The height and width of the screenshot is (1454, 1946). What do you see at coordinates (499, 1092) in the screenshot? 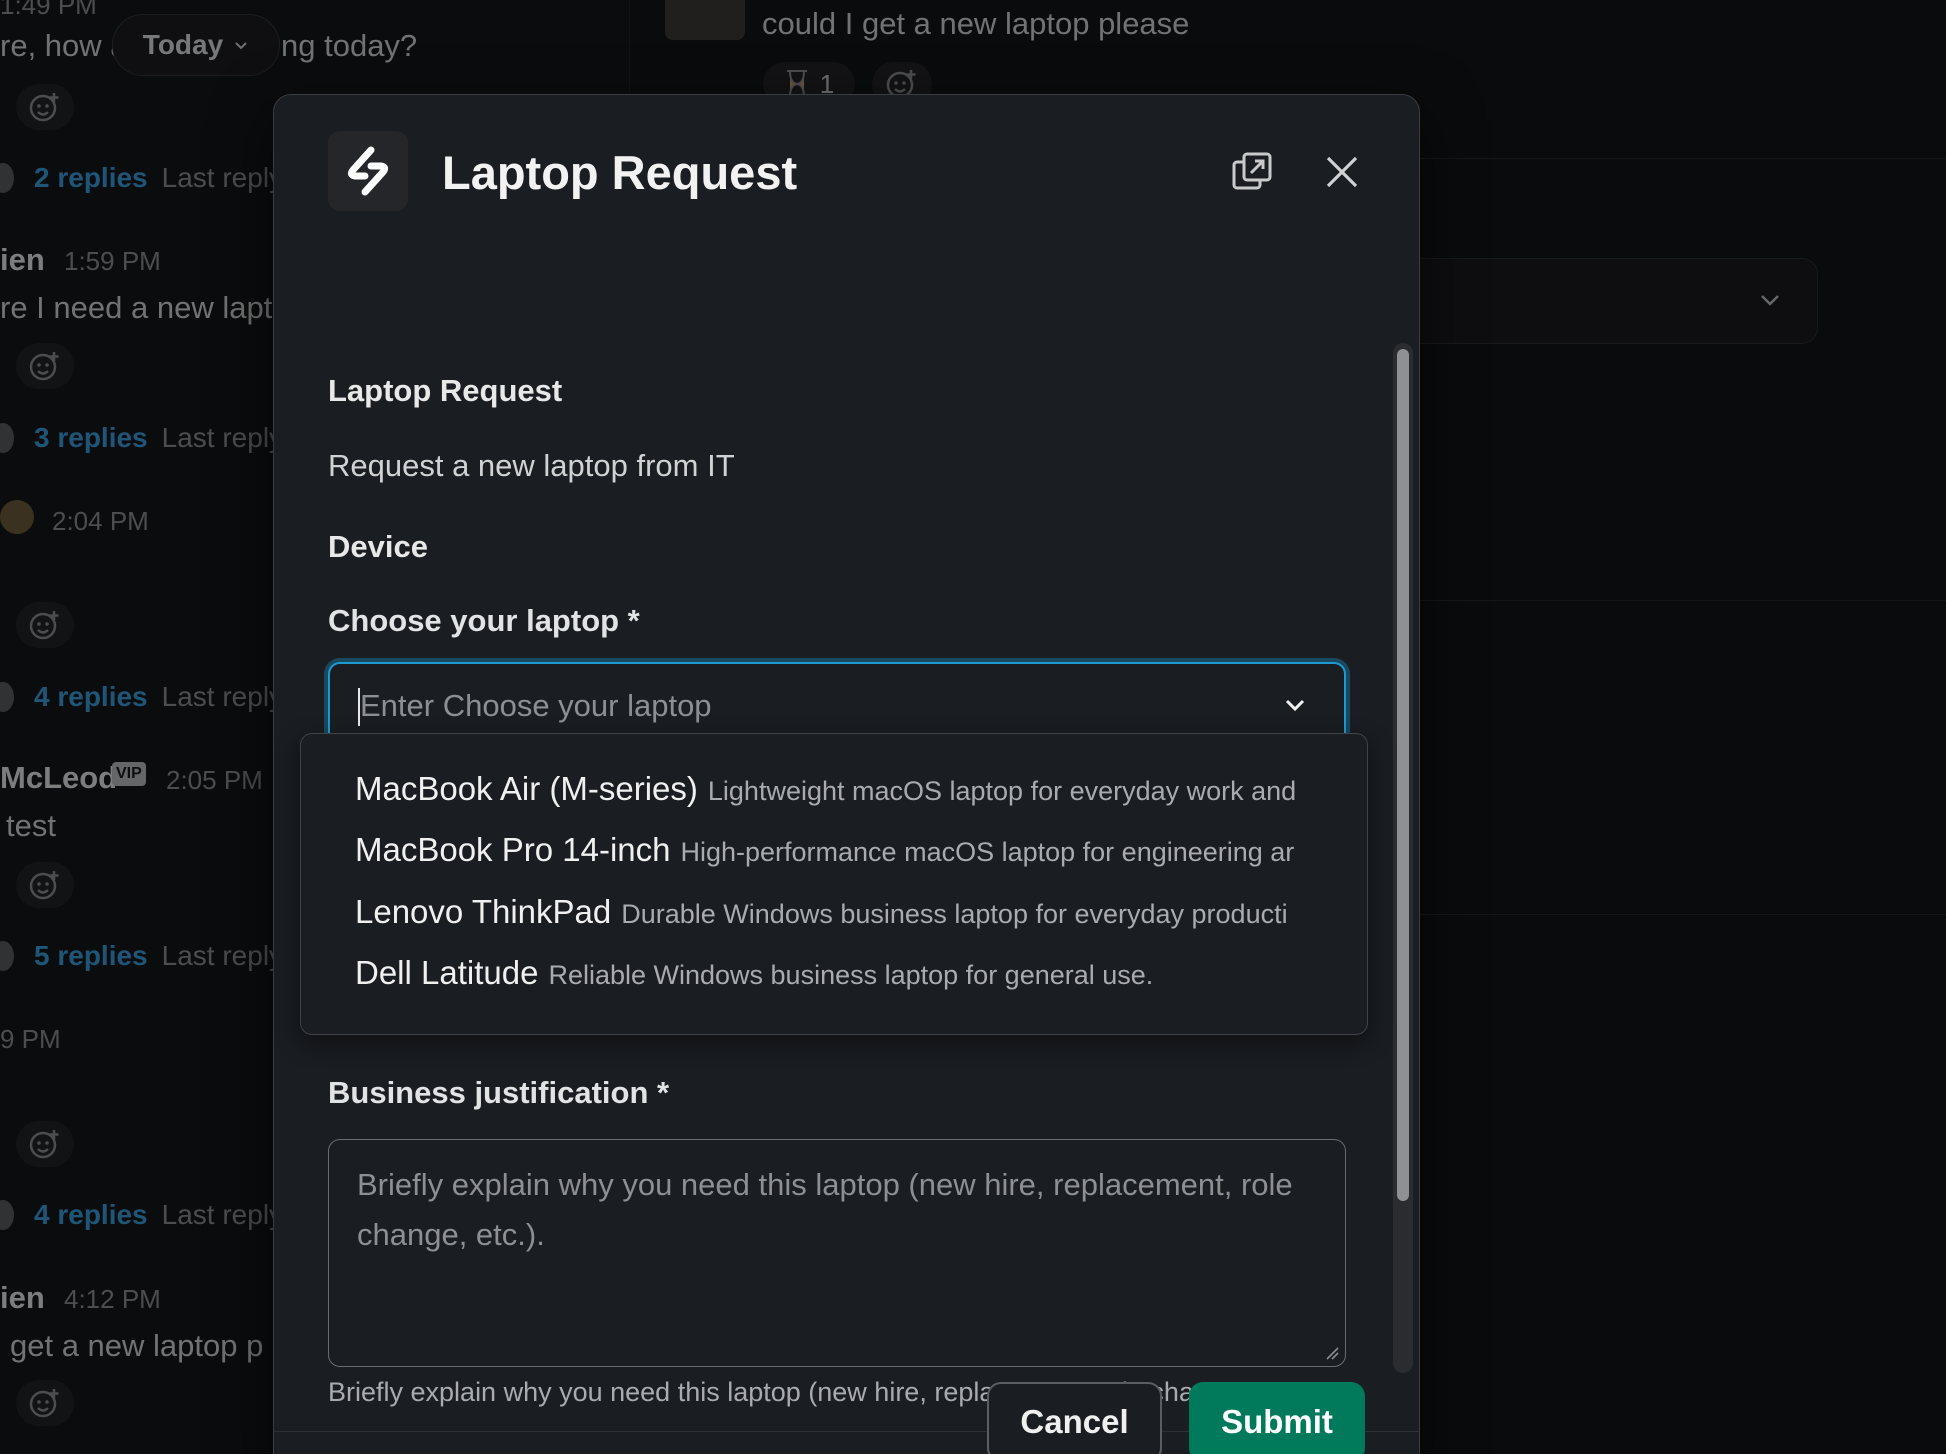
I see `justification-label: Business justification *` at bounding box center [499, 1092].